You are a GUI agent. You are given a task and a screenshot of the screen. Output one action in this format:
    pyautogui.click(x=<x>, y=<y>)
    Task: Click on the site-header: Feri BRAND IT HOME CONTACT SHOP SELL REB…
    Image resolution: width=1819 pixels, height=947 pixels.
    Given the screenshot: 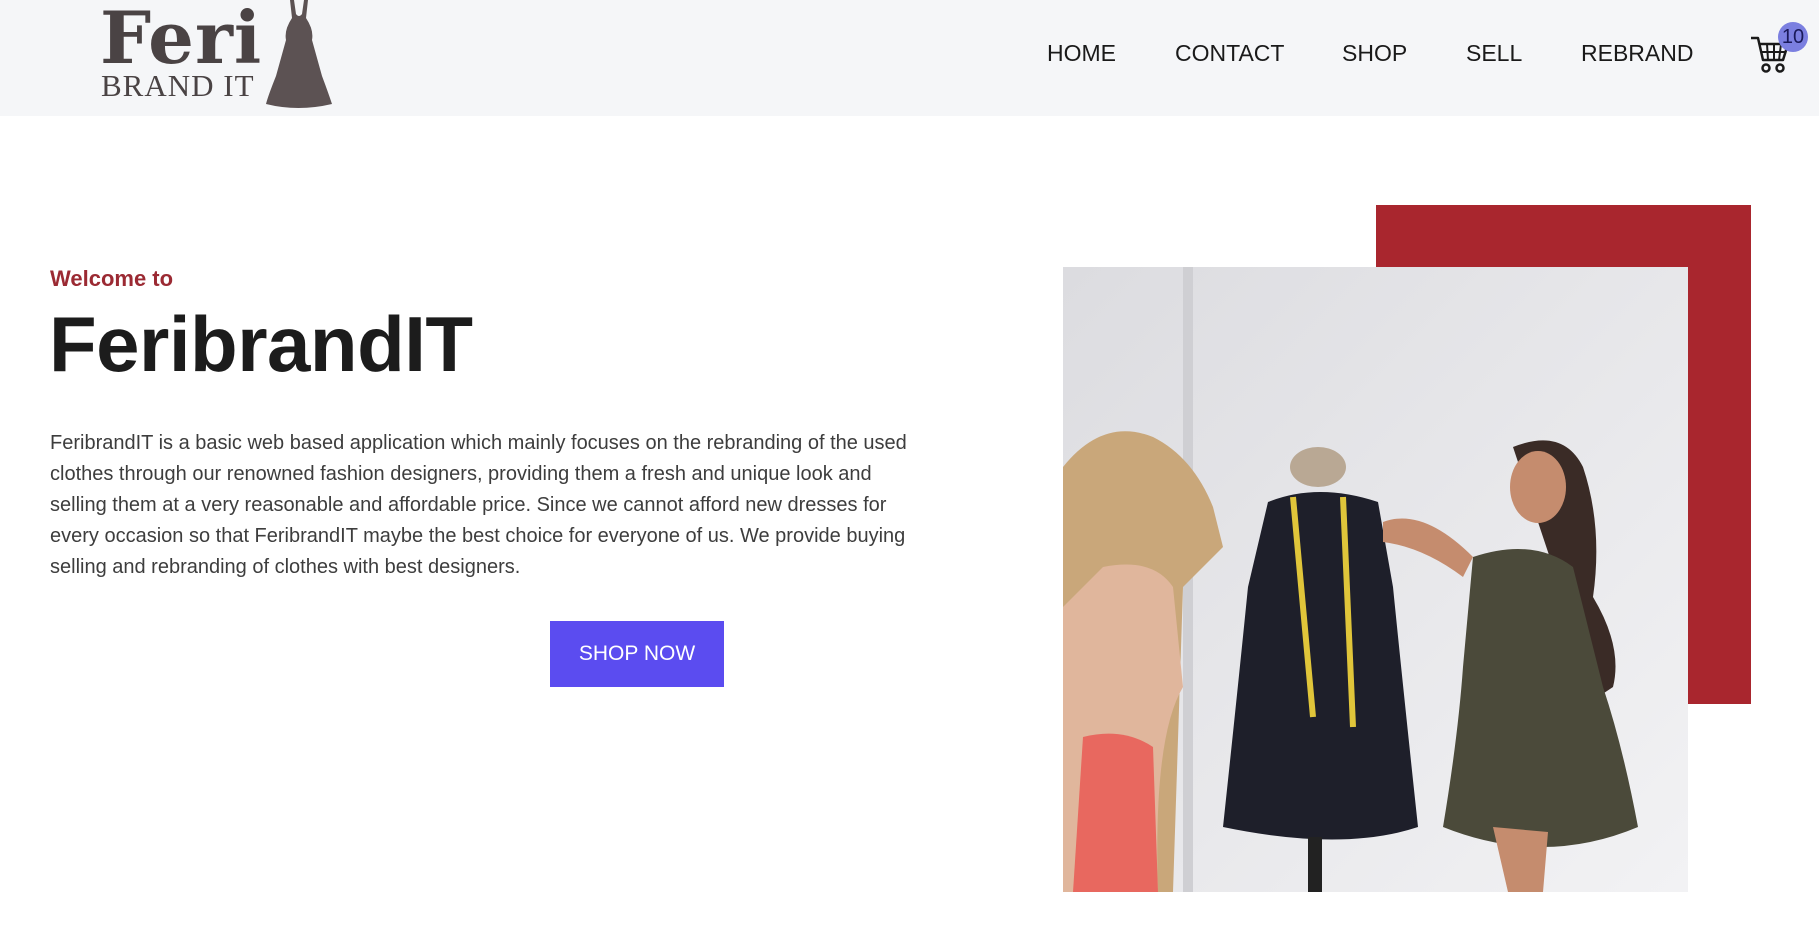 What is the action you would take?
    pyautogui.click(x=909, y=58)
    